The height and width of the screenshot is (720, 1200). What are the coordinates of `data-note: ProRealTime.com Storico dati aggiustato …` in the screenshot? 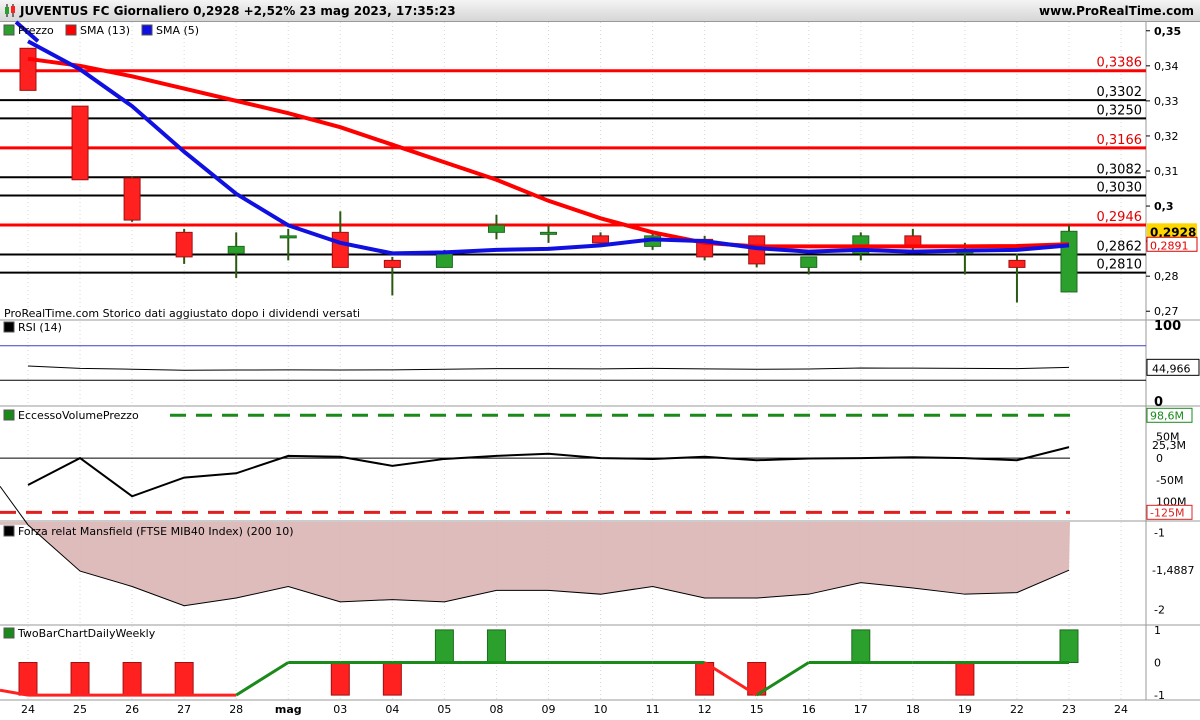 It's located at (182, 313).